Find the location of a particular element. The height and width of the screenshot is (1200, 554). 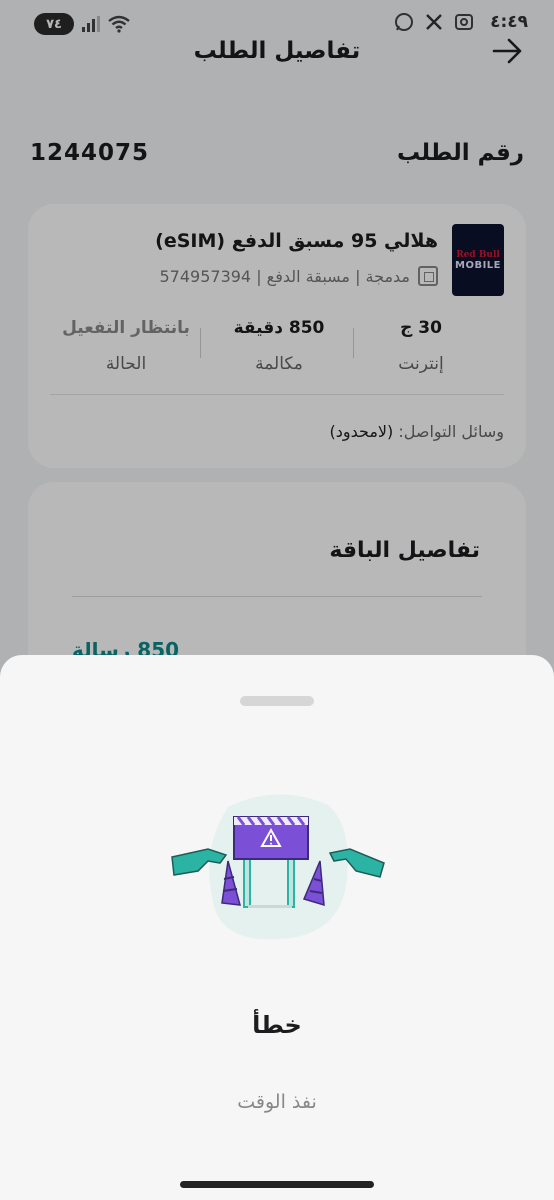

home-indicator is located at coordinates (277, 1184).